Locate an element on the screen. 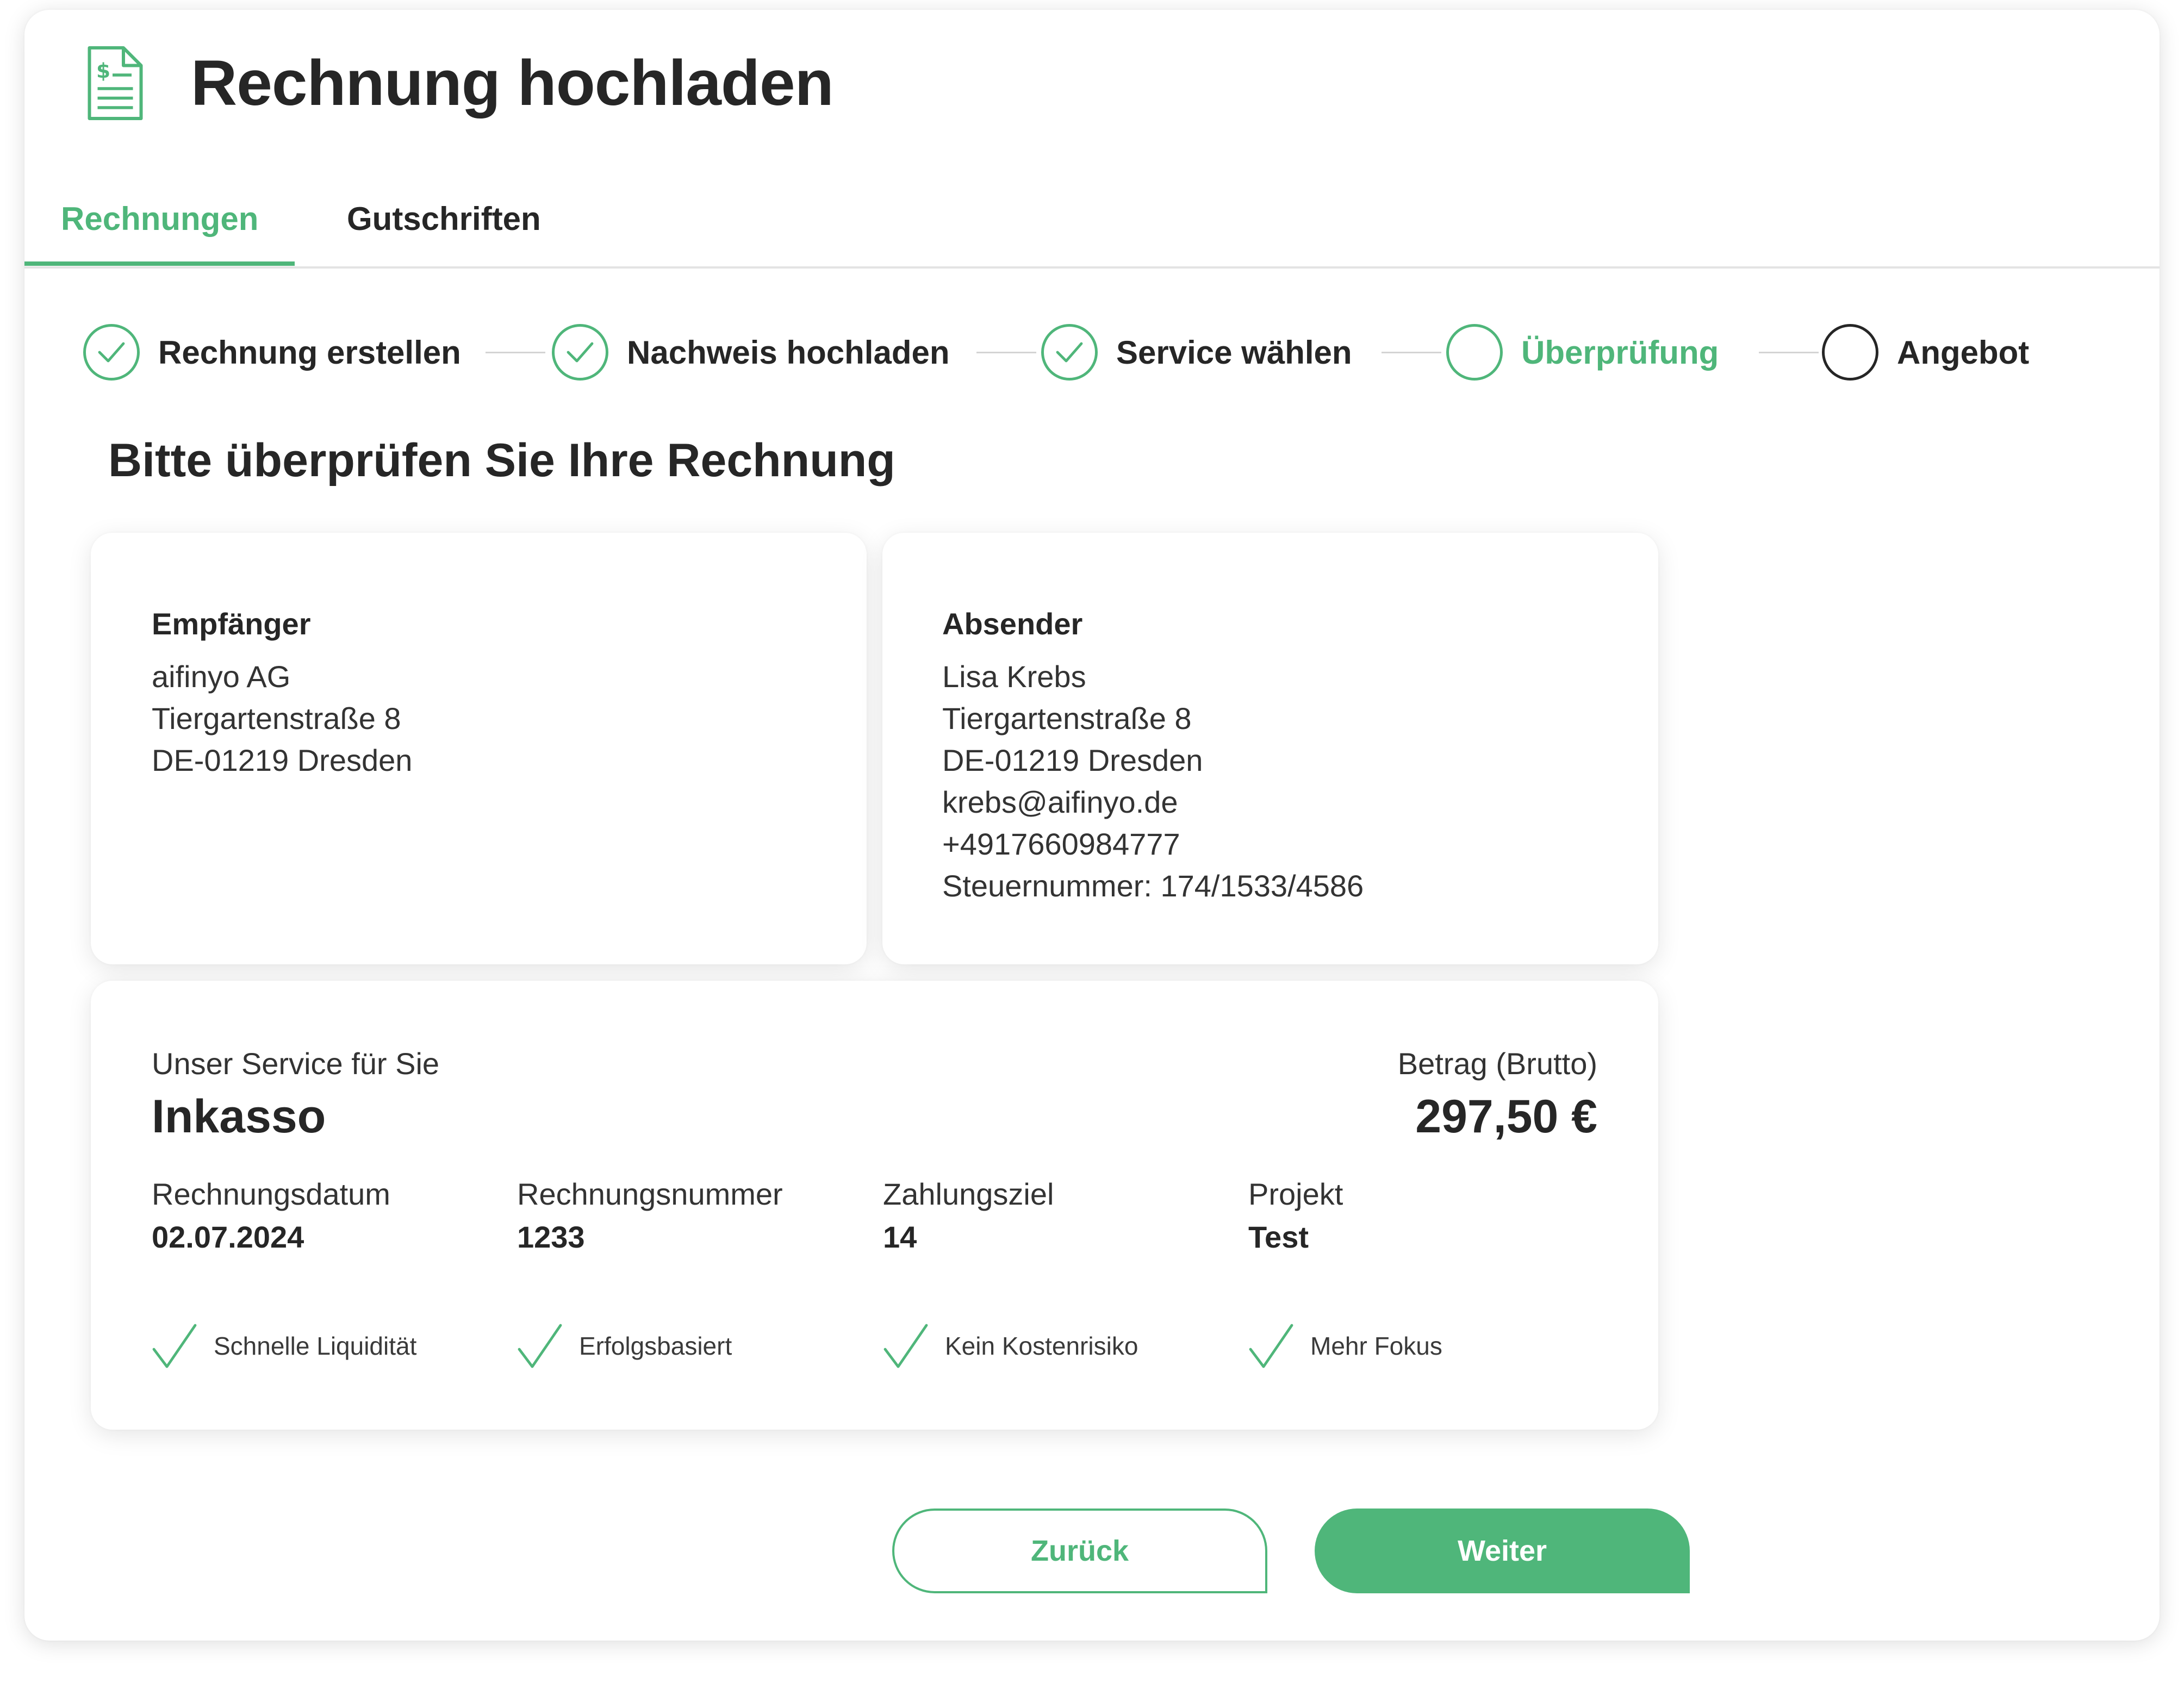 This screenshot has width=2184, height=1683. back-button: Zurück is located at coordinates (1079, 1551).